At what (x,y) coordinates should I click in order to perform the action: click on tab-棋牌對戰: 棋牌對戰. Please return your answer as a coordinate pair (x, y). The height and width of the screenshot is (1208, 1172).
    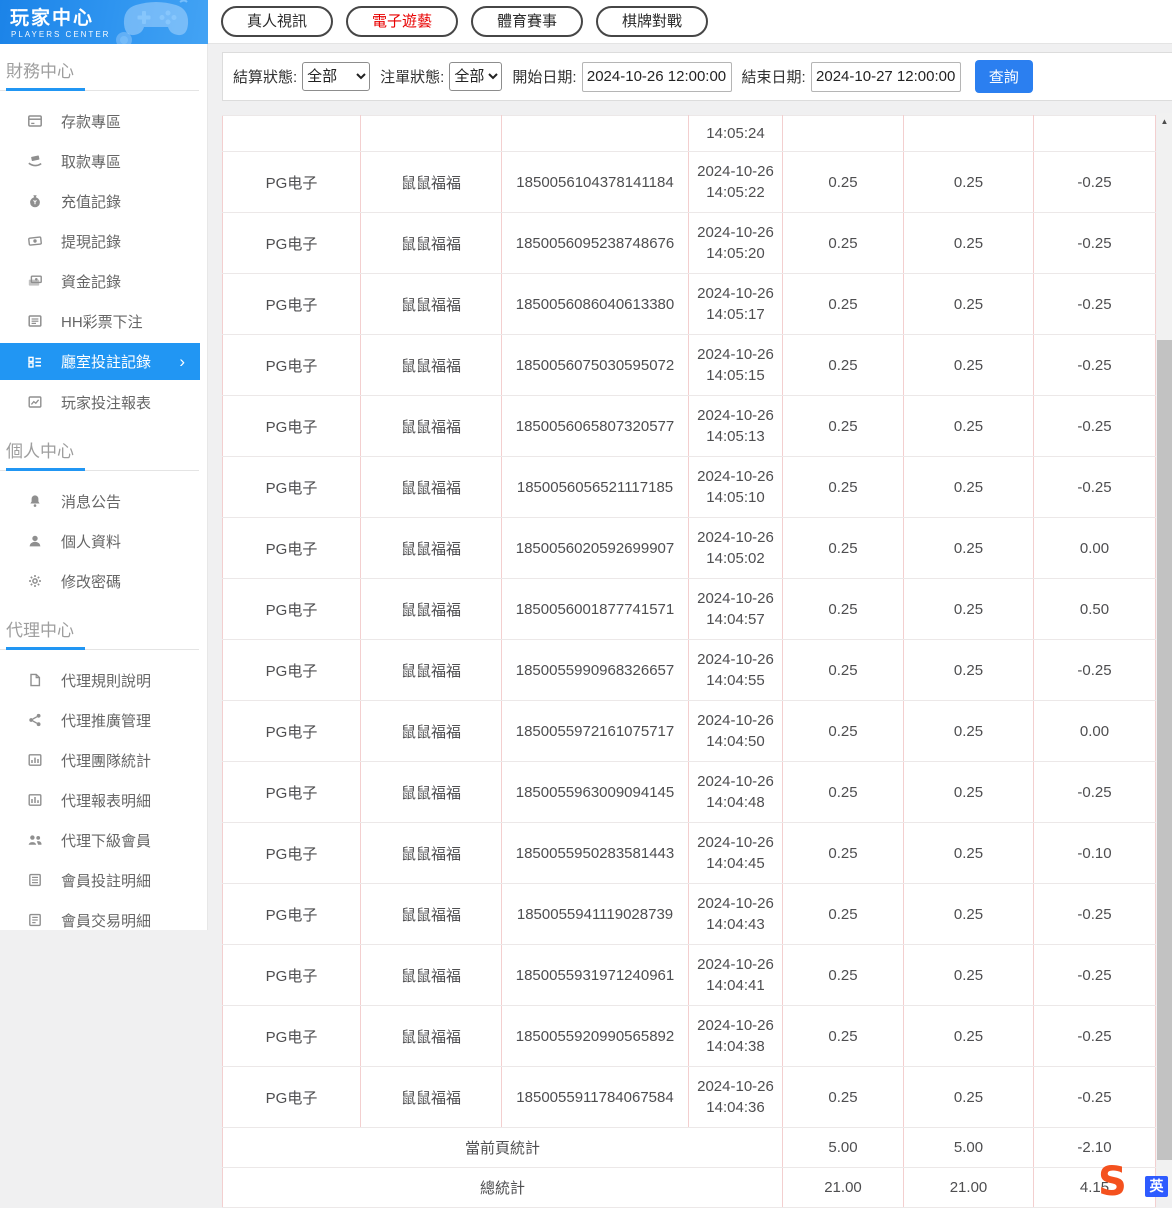
    Looking at the image, I should click on (652, 21).